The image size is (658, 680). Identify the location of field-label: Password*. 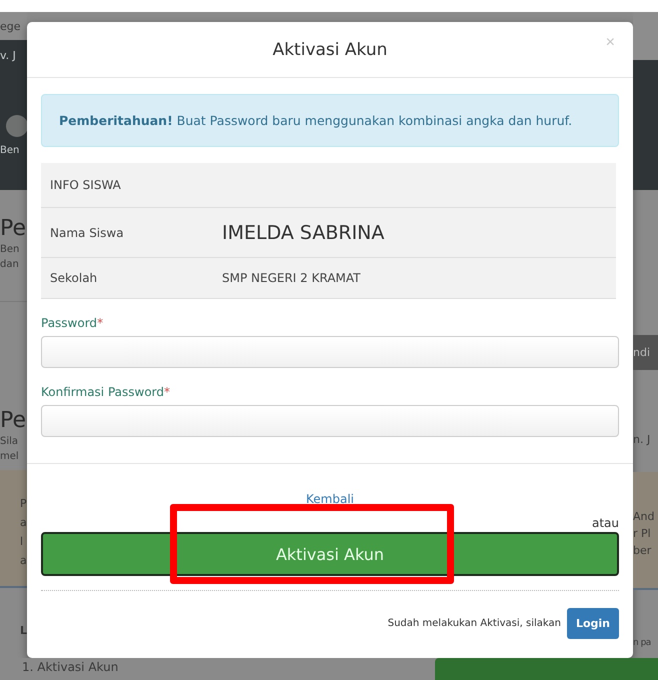
(72, 324).